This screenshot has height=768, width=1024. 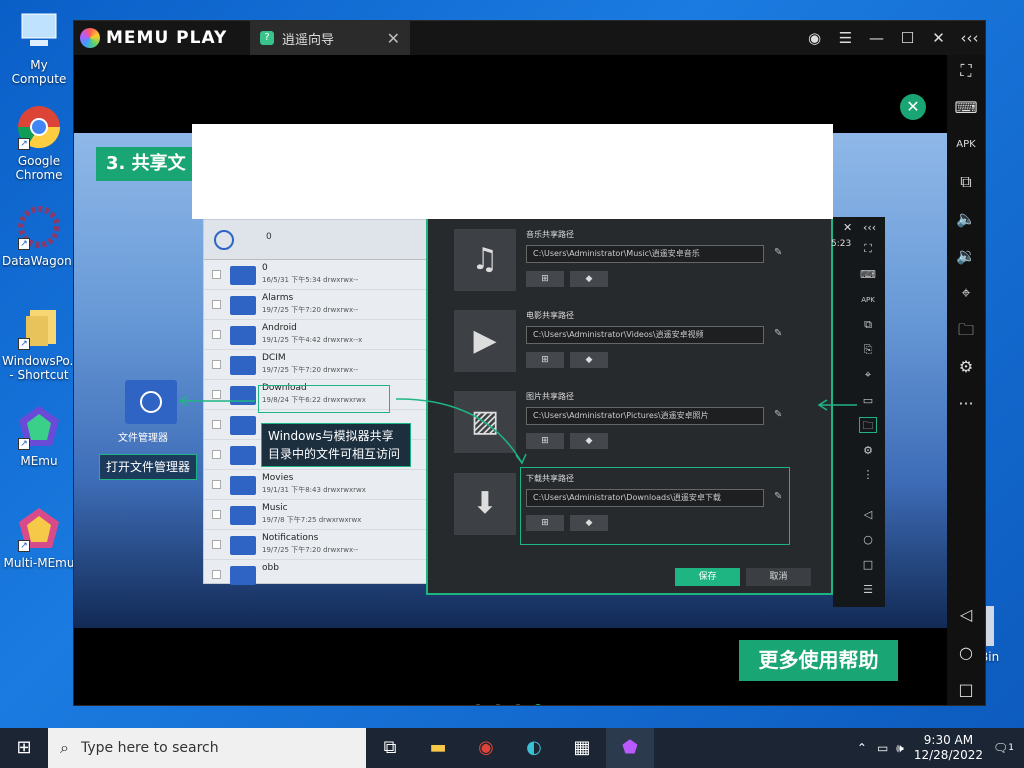 What do you see at coordinates (167, 38) in the screenshot?
I see `memu-brand: MEMU PLAY` at bounding box center [167, 38].